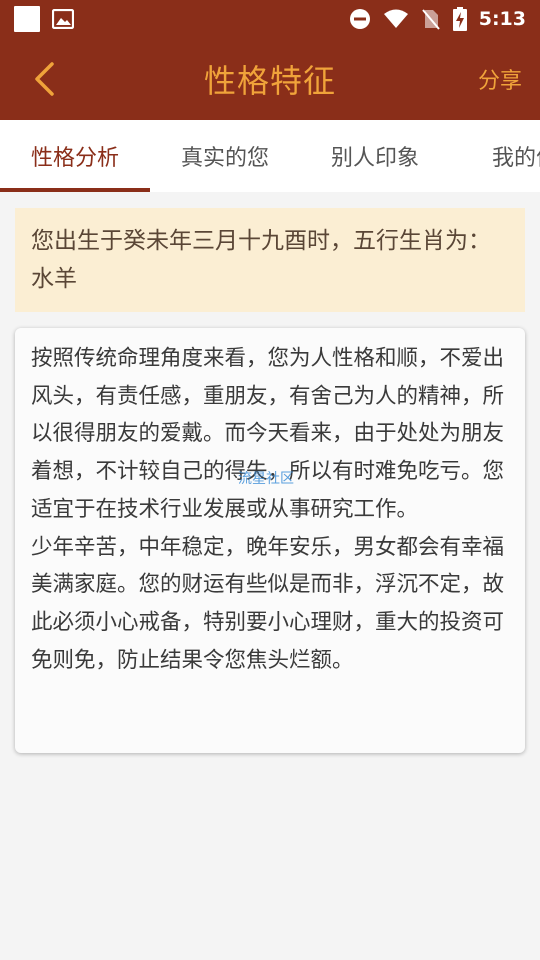  I want to click on tab-indicator, so click(75, 190).